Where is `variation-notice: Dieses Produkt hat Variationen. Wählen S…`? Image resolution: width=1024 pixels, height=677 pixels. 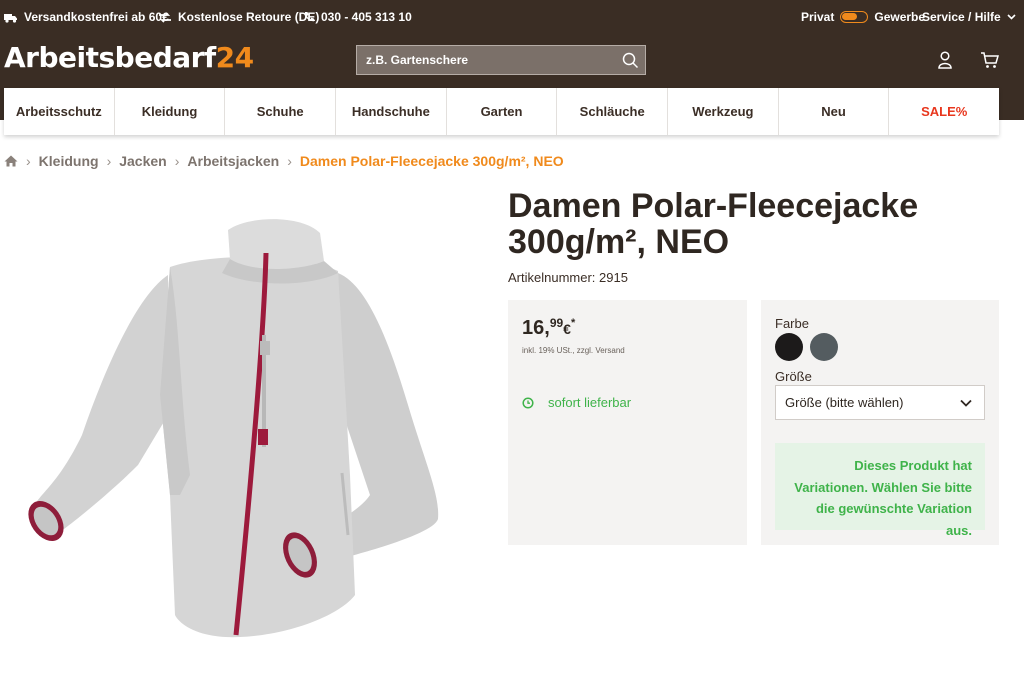
variation-notice: Dieses Produkt hat Variationen. Wählen S… is located at coordinates (880, 490).